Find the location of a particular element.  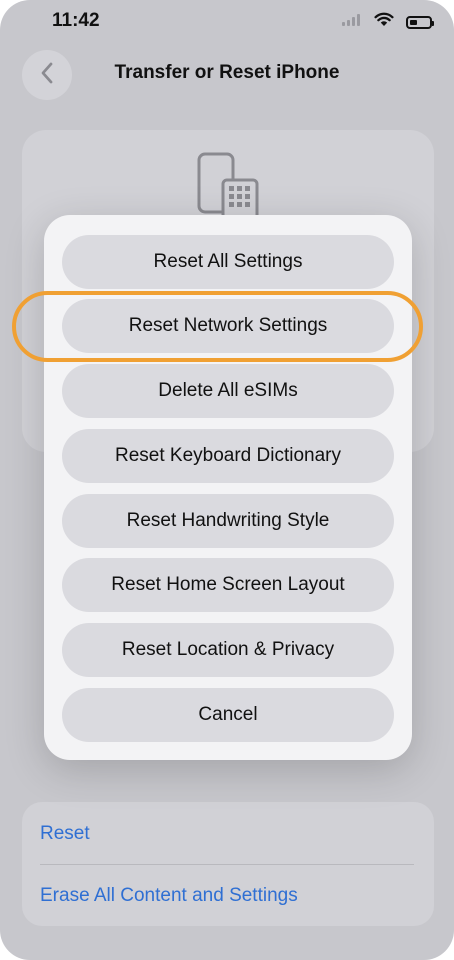

cancel-button: Cancel is located at coordinates (228, 715).